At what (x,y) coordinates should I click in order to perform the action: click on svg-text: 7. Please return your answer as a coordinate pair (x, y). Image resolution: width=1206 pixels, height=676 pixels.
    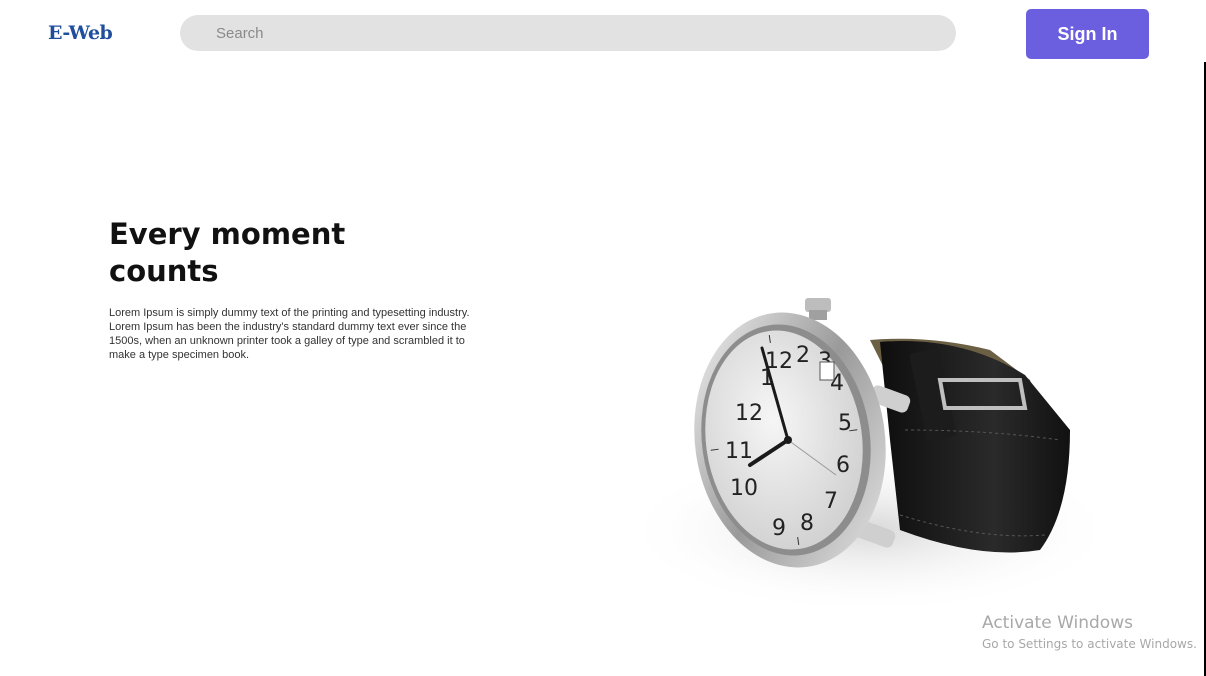
    Looking at the image, I should click on (831, 501).